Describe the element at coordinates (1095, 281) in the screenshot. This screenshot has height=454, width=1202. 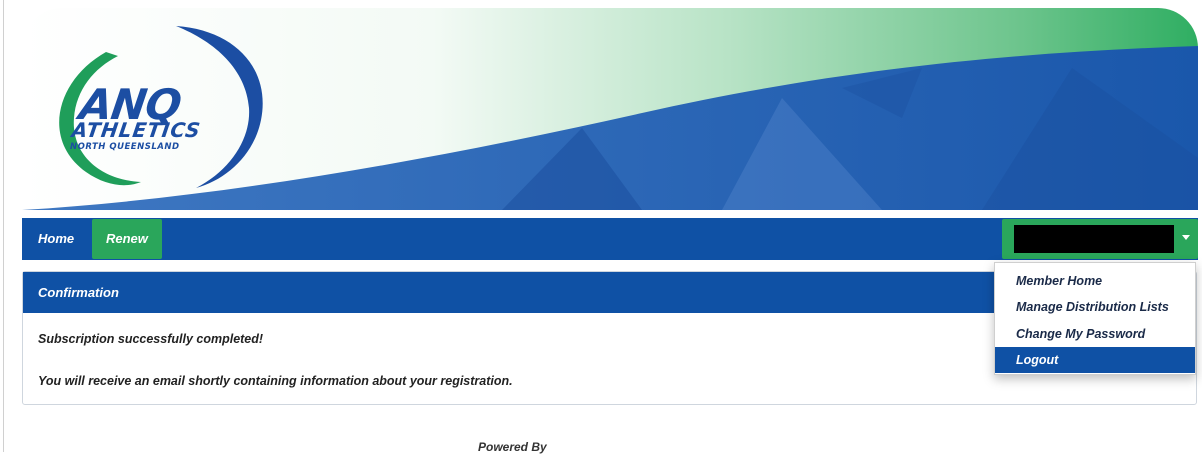
I see `menu-item-member-home: Member Home` at that location.